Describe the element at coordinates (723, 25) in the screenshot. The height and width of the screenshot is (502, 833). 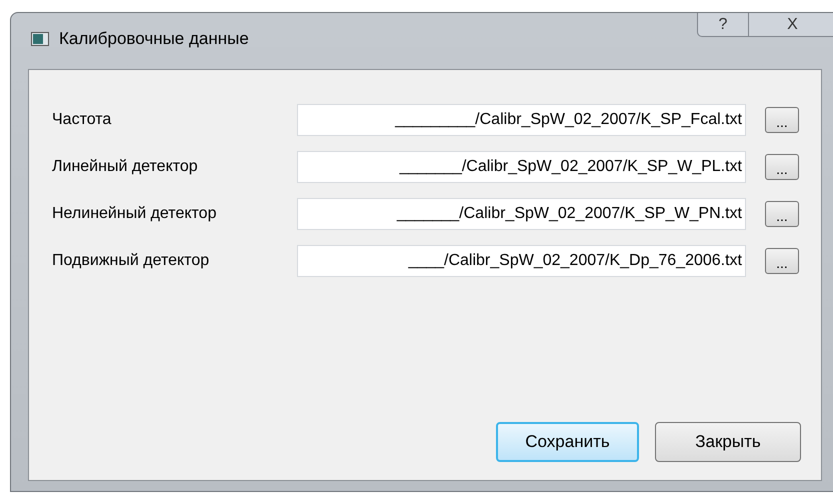
I see `help-button: ?` at that location.